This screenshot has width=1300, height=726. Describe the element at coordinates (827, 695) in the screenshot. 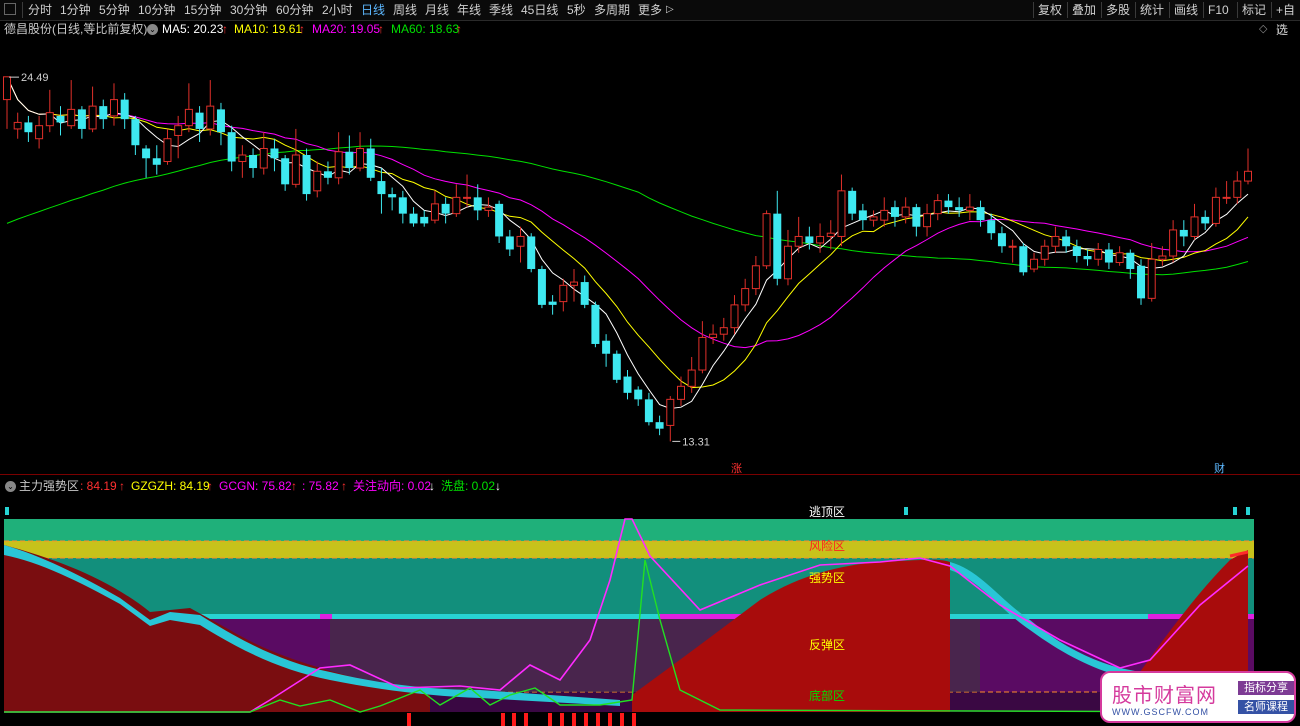

I see `zone-label-bottom: 底部区` at that location.